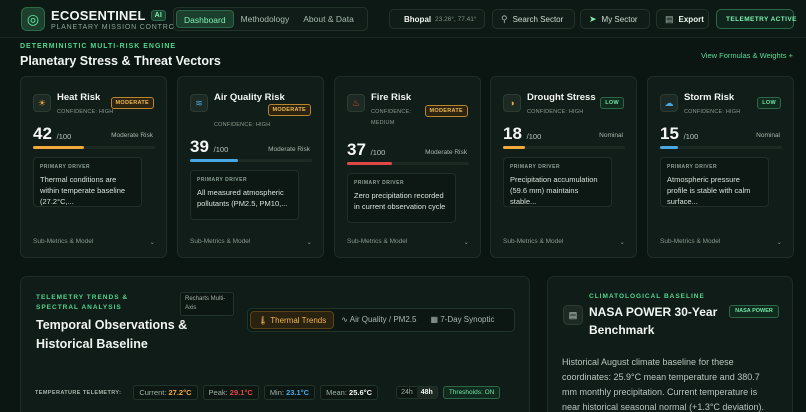 The width and height of the screenshot is (806, 412). Describe the element at coordinates (756, 19) in the screenshot. I see `telemetry-status-badge: TELEMETRY ACTIVE` at that location.